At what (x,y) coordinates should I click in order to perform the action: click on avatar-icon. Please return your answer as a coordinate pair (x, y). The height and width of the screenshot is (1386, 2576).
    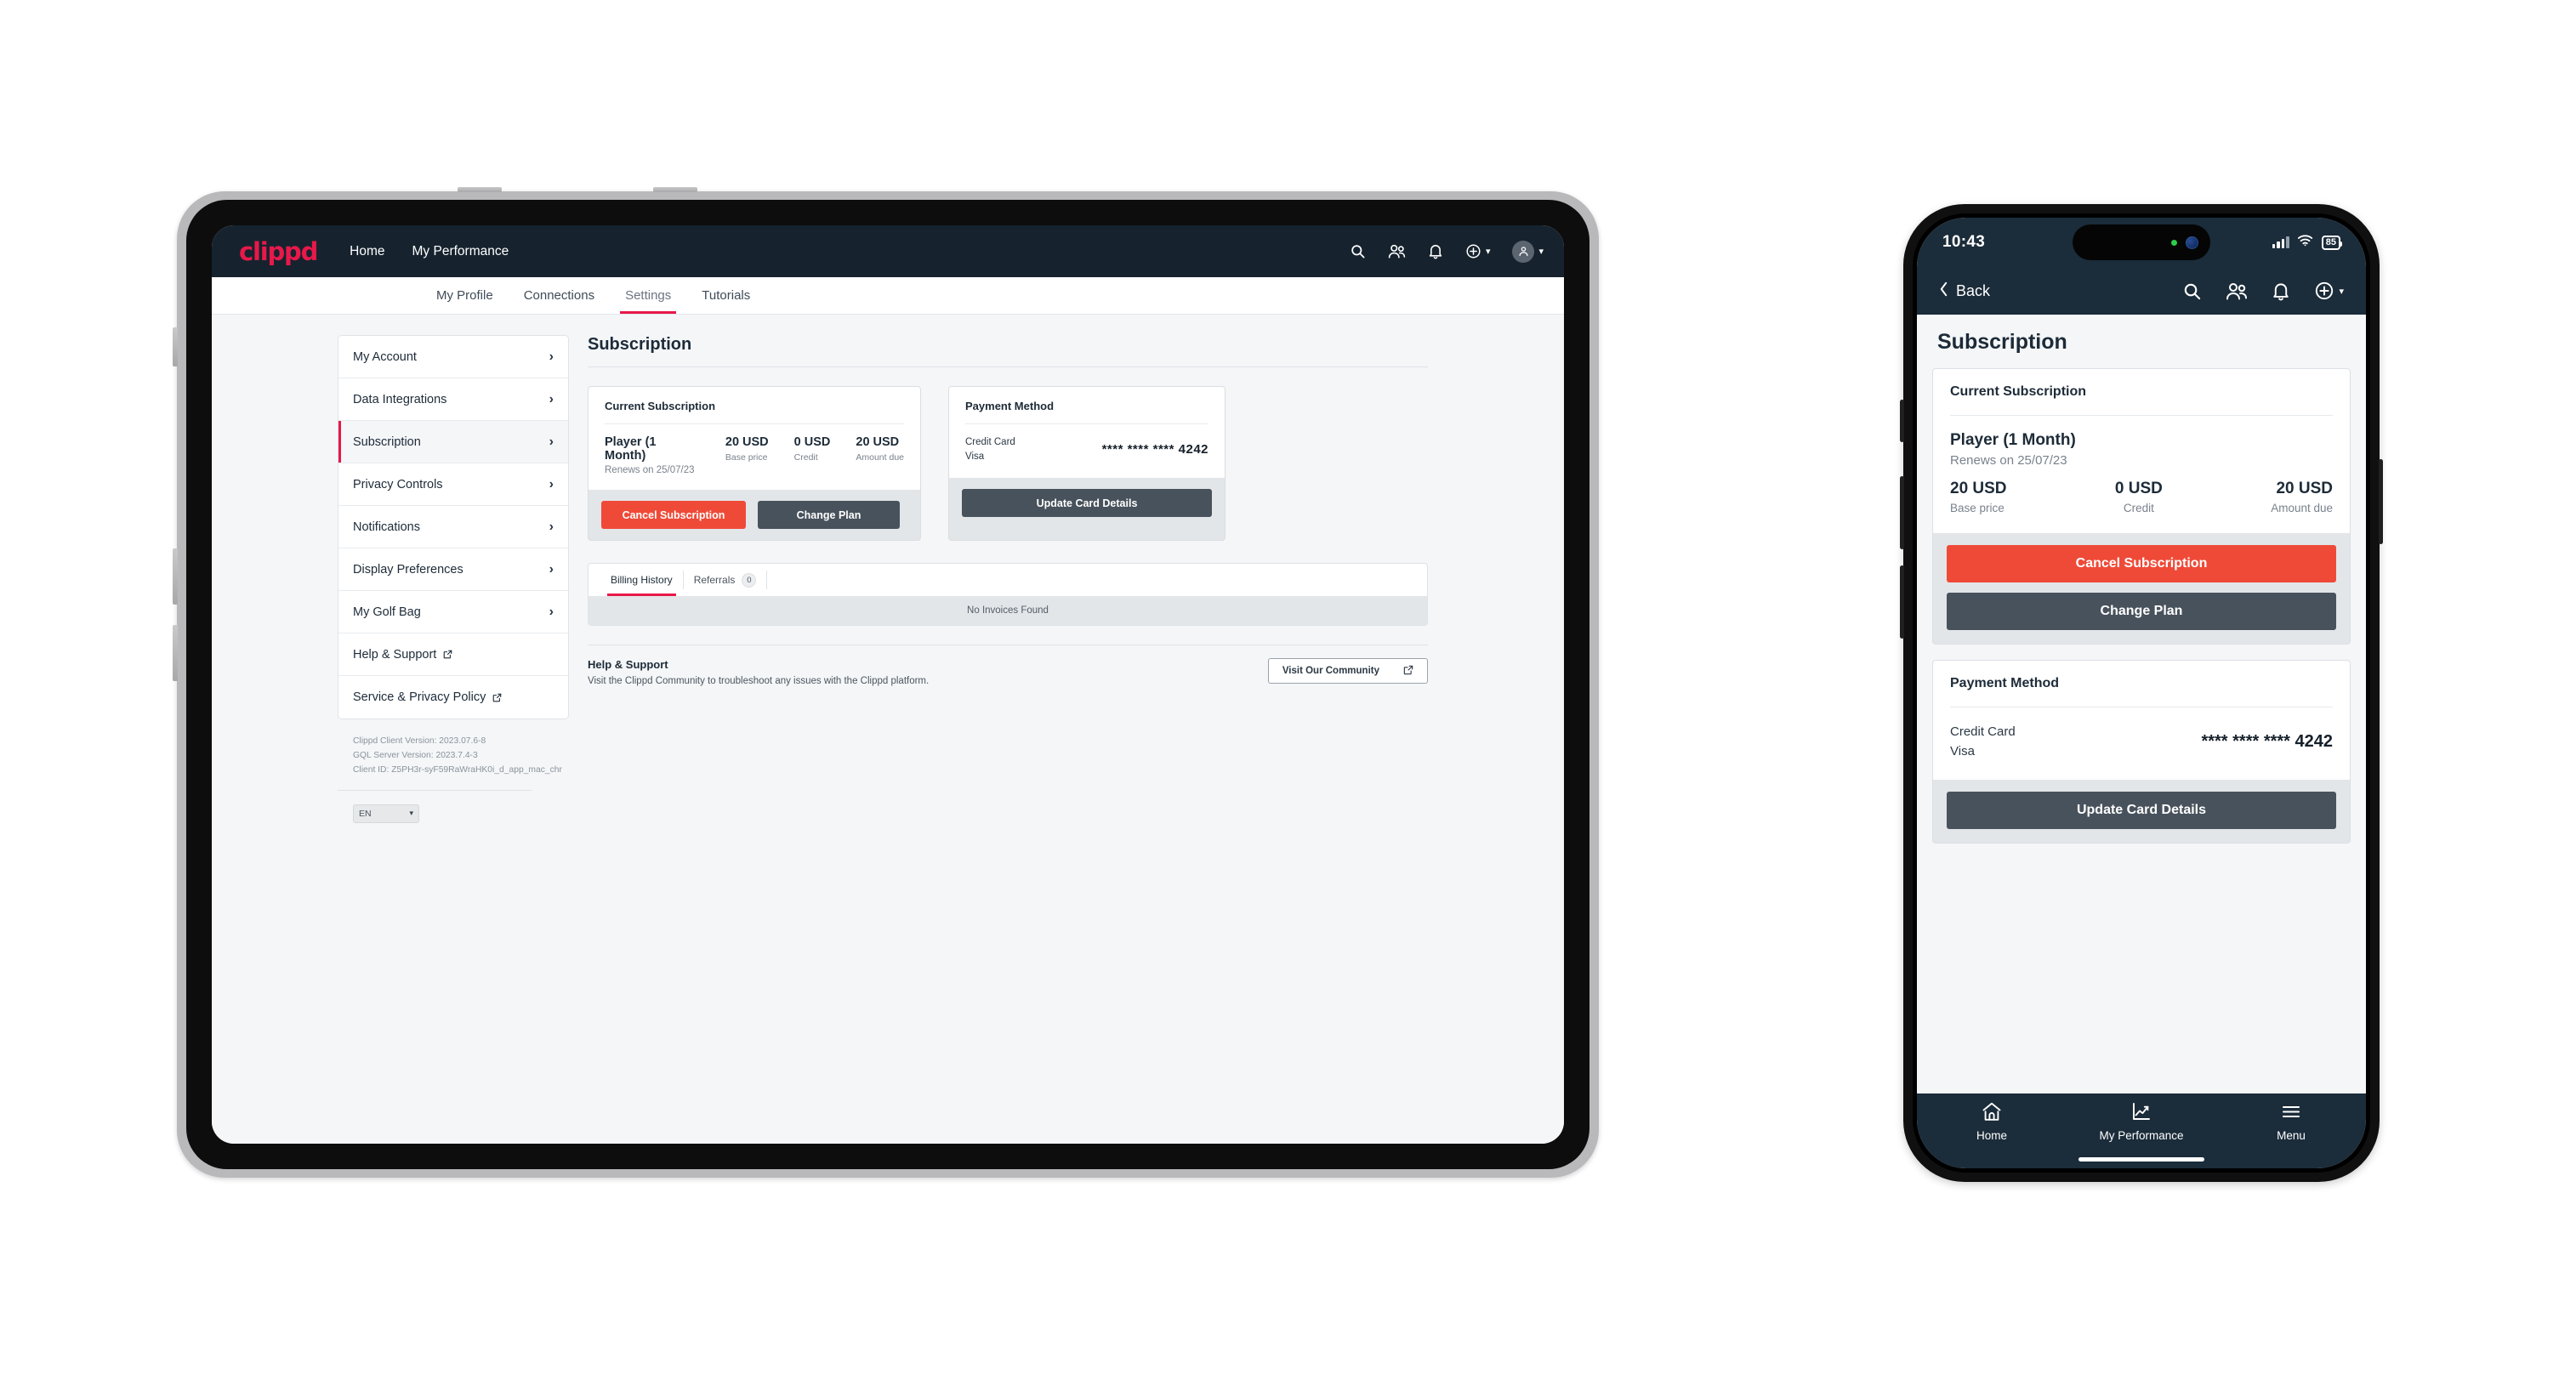
    Looking at the image, I should click on (1523, 251).